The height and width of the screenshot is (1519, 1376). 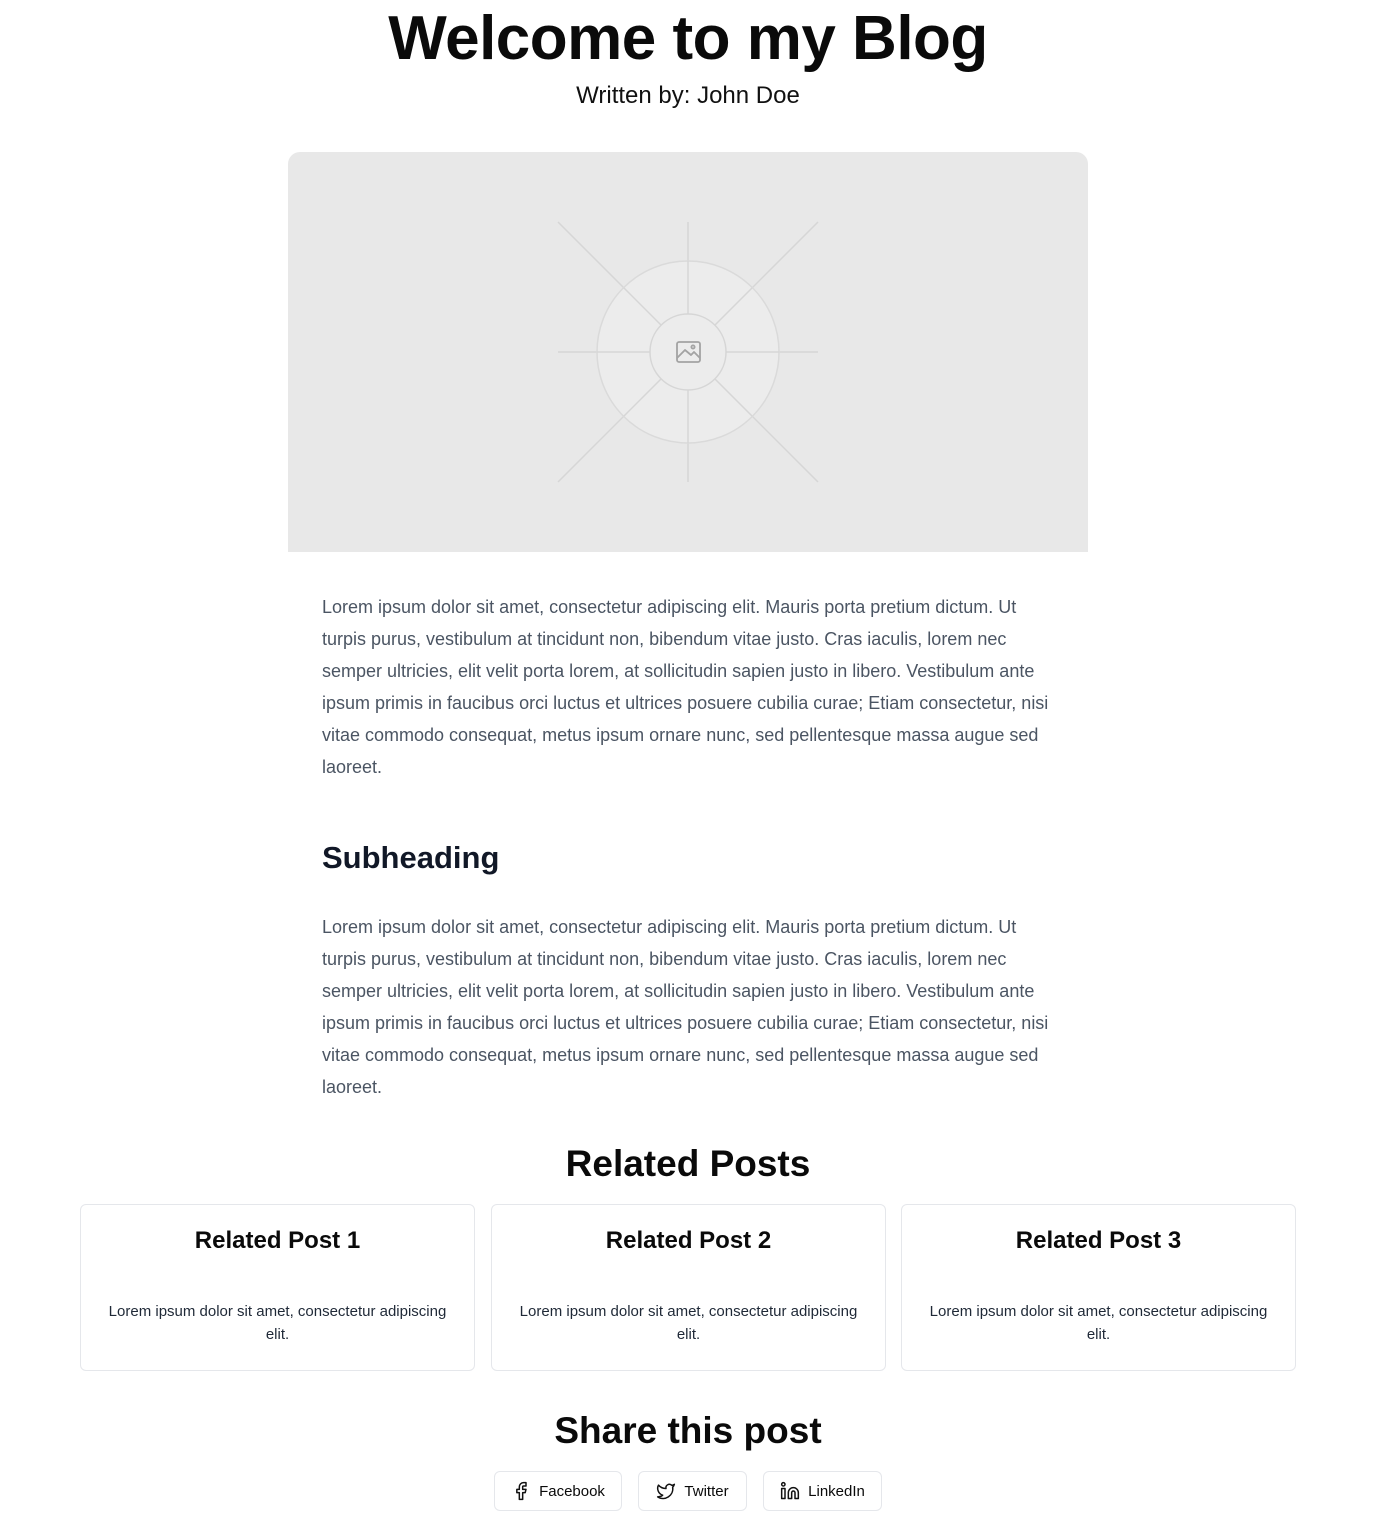 What do you see at coordinates (521, 1491) in the screenshot?
I see `facebook-icon` at bounding box center [521, 1491].